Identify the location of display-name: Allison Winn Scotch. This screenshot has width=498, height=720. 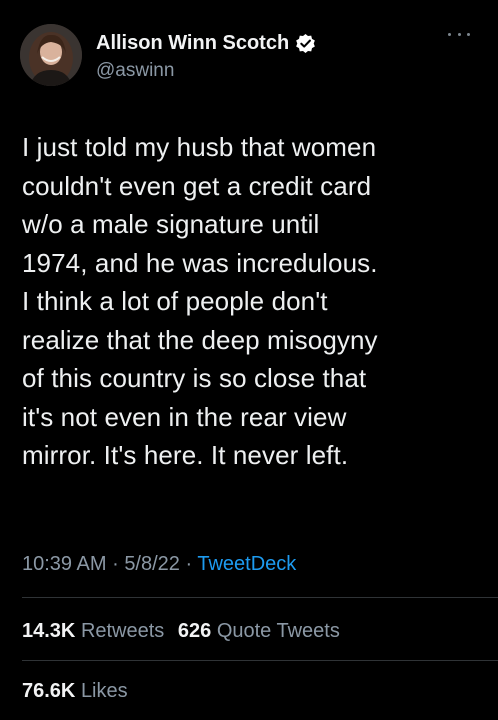
(192, 43).